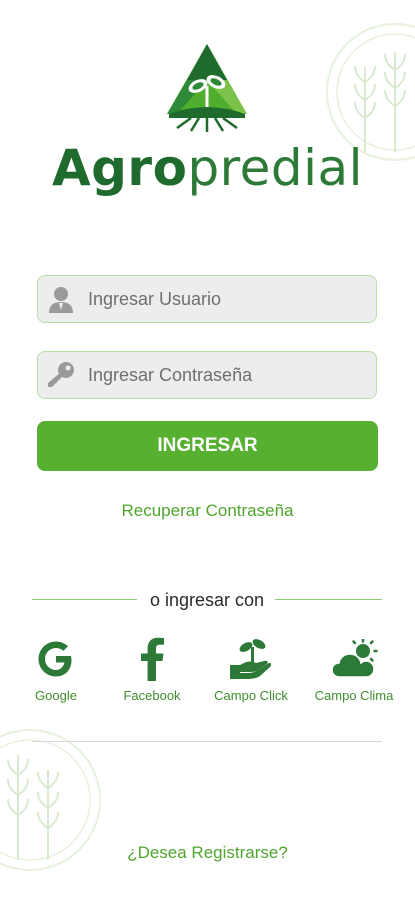 The width and height of the screenshot is (415, 900). Describe the element at coordinates (207, 88) in the screenshot. I see `agropredial-logo-icon` at that location.